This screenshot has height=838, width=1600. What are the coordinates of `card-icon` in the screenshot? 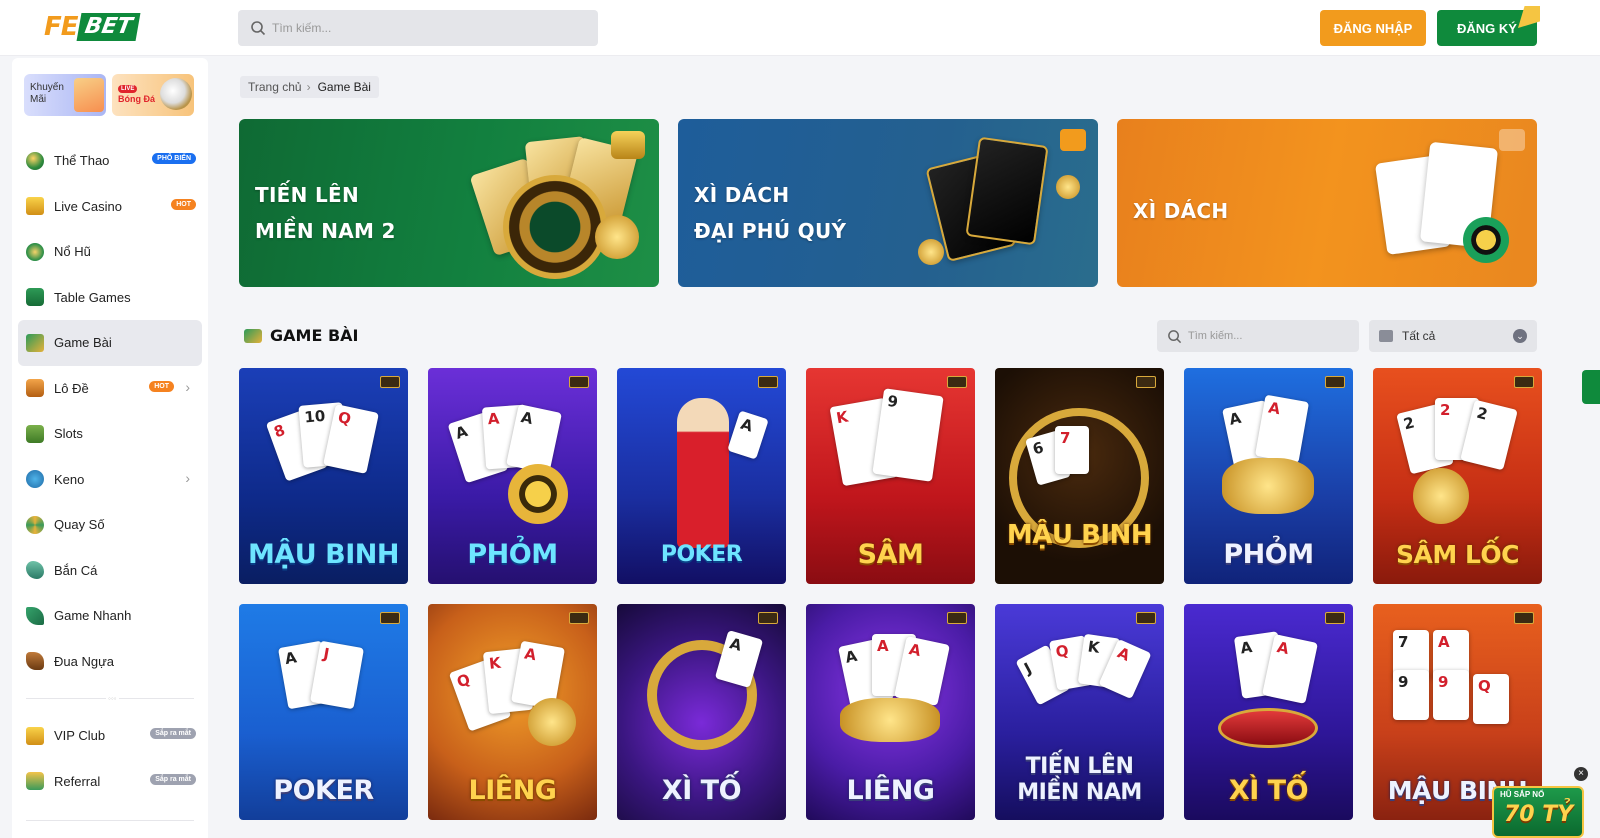 It's located at (1007, 191).